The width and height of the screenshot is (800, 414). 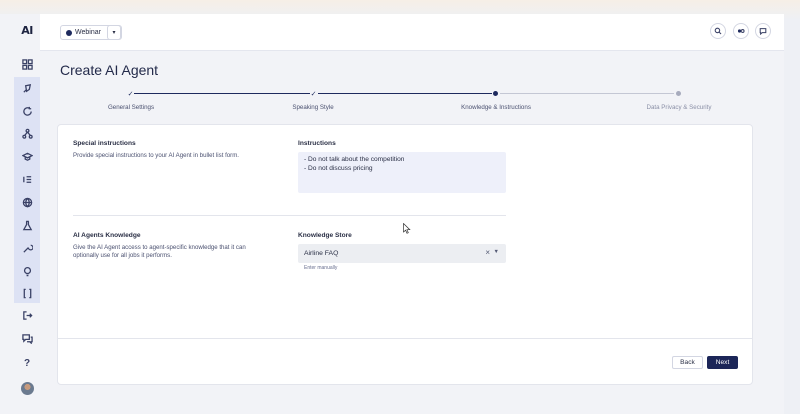 I want to click on instruction-line: - Do not discuss pricing, so click(x=338, y=168).